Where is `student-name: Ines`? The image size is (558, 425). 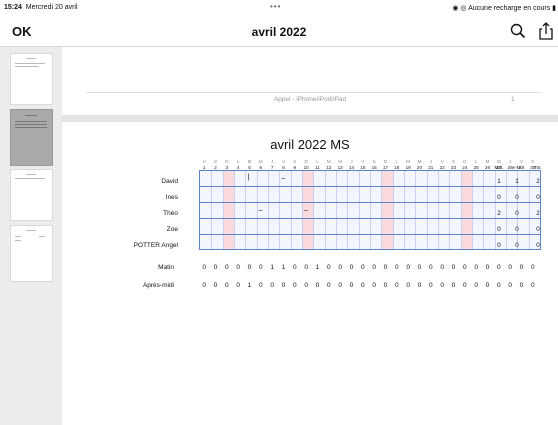 student-name: Ines is located at coordinates (172, 197).